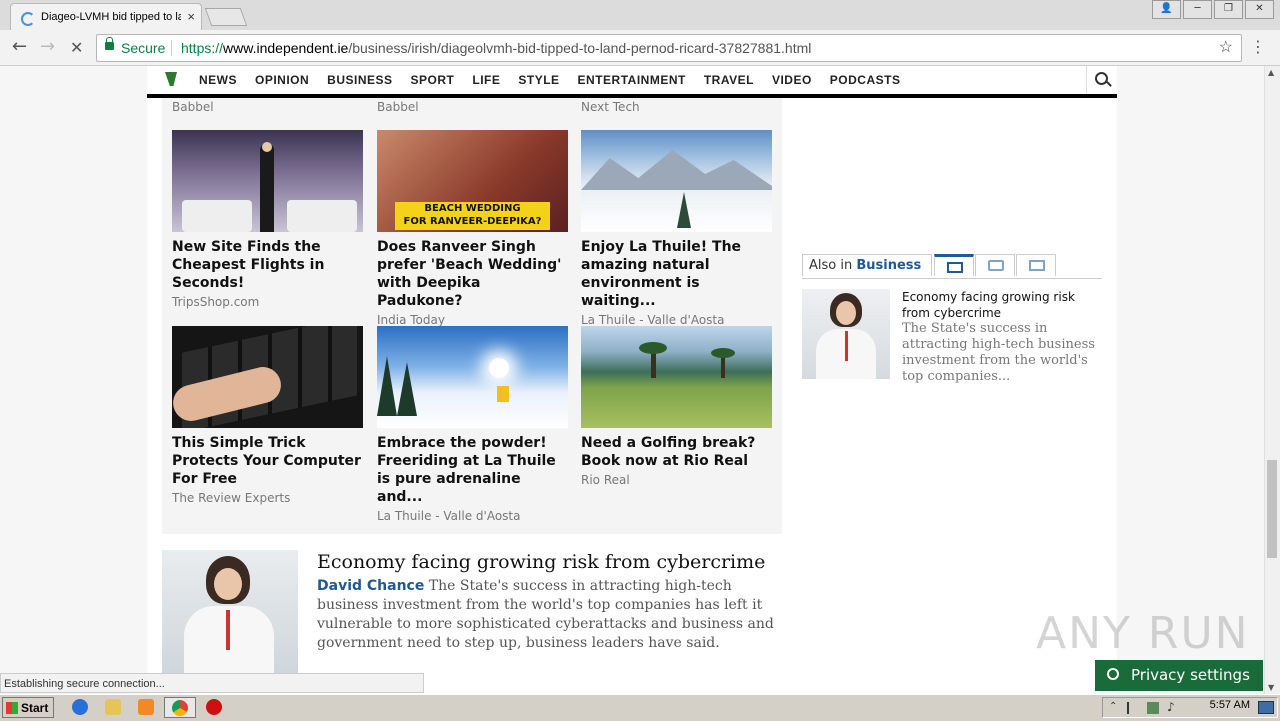 This screenshot has height=721, width=1280. I want to click on page-scrollbar: ▲ ▼, so click(1272, 380).